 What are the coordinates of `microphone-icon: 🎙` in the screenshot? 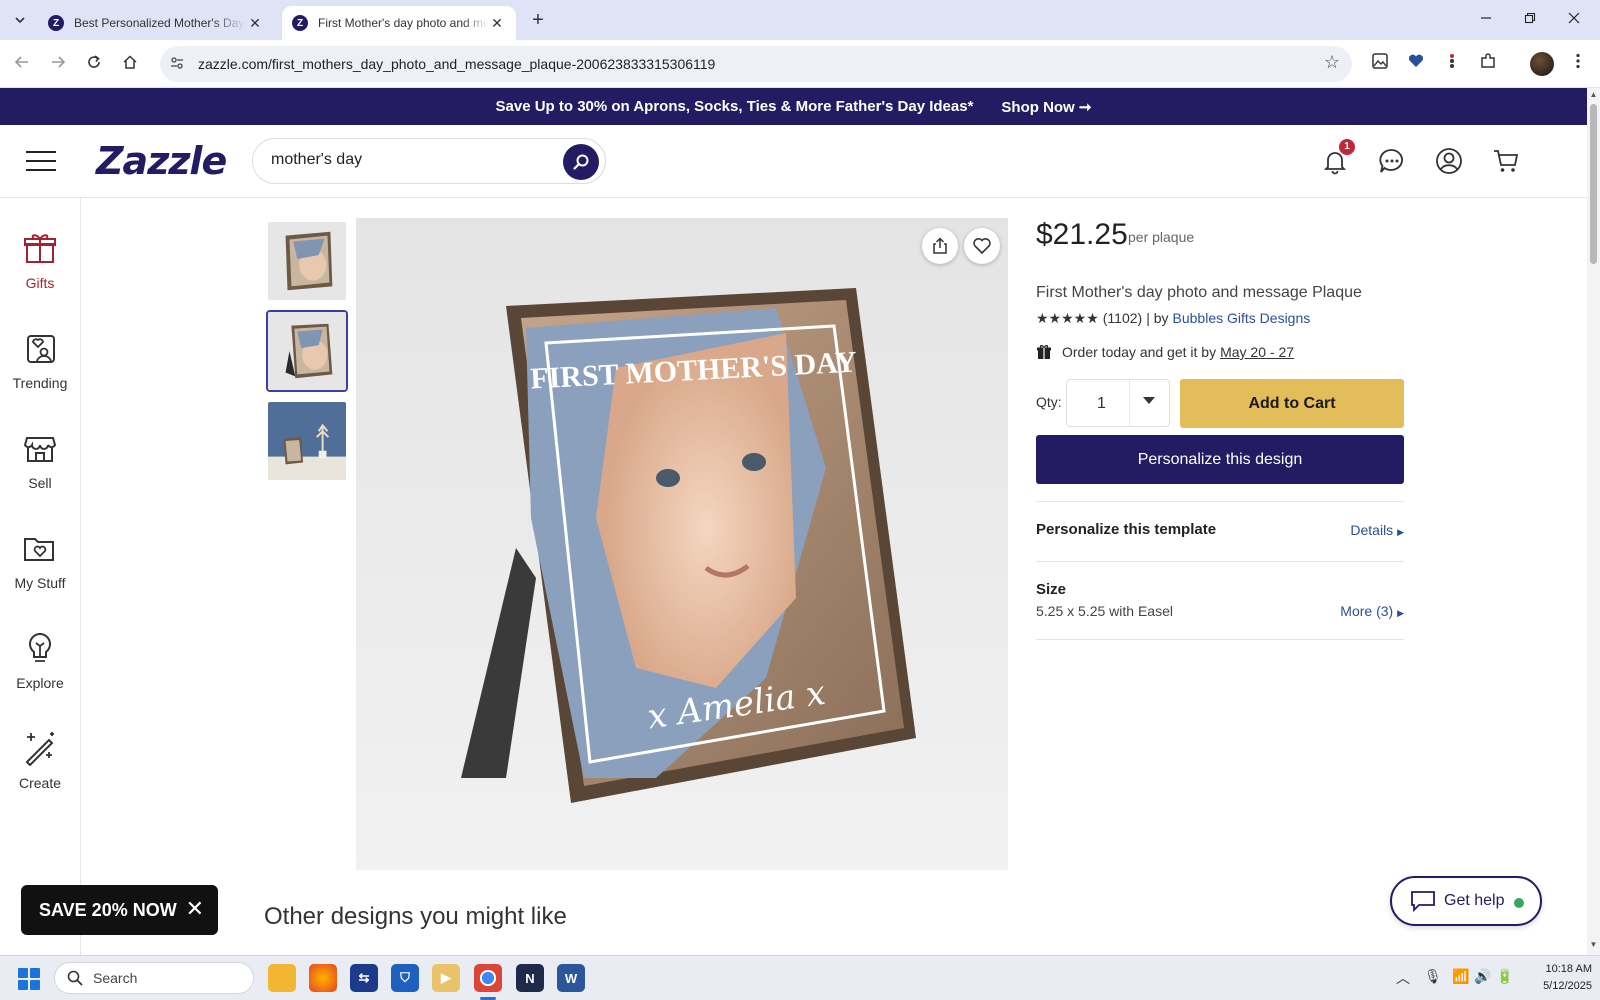 It's located at (1433, 976).